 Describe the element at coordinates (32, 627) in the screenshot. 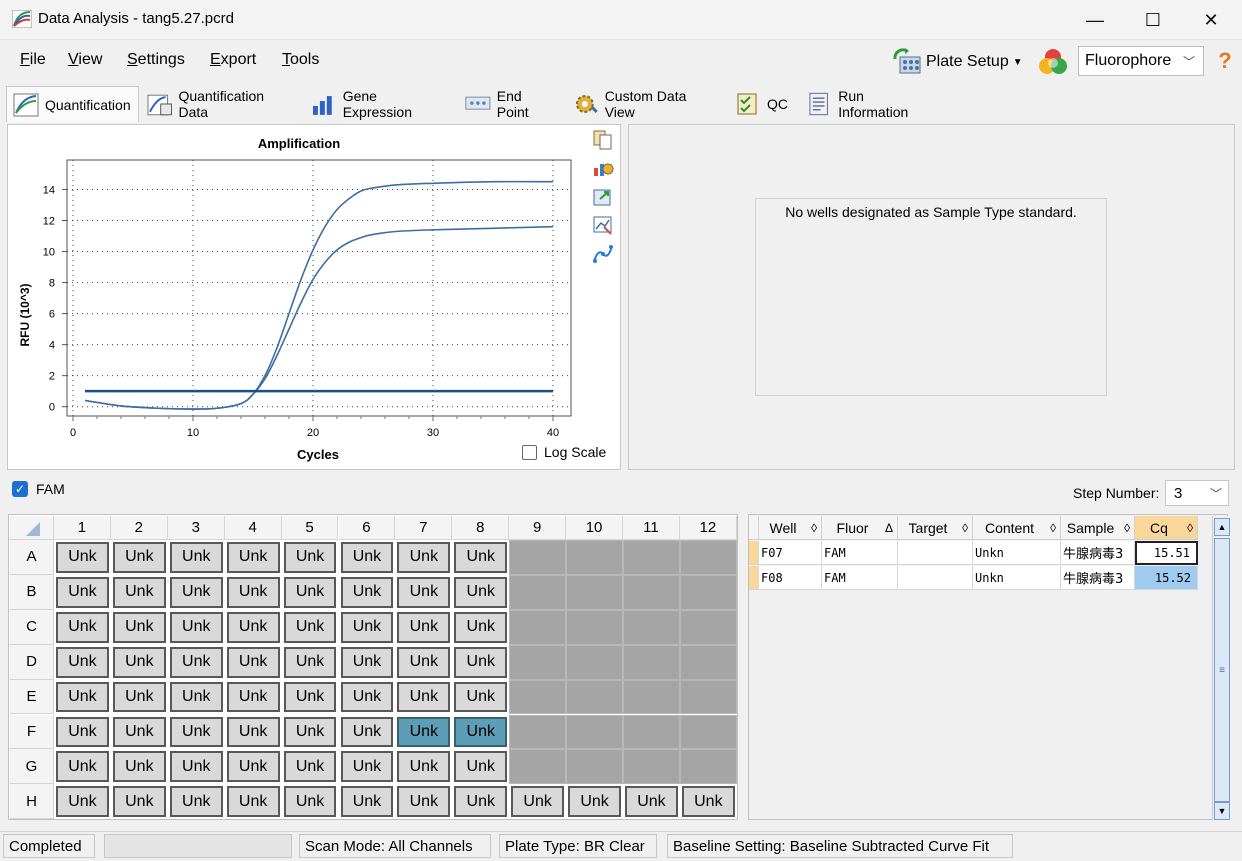

I see `plate-row-header: C` at that location.